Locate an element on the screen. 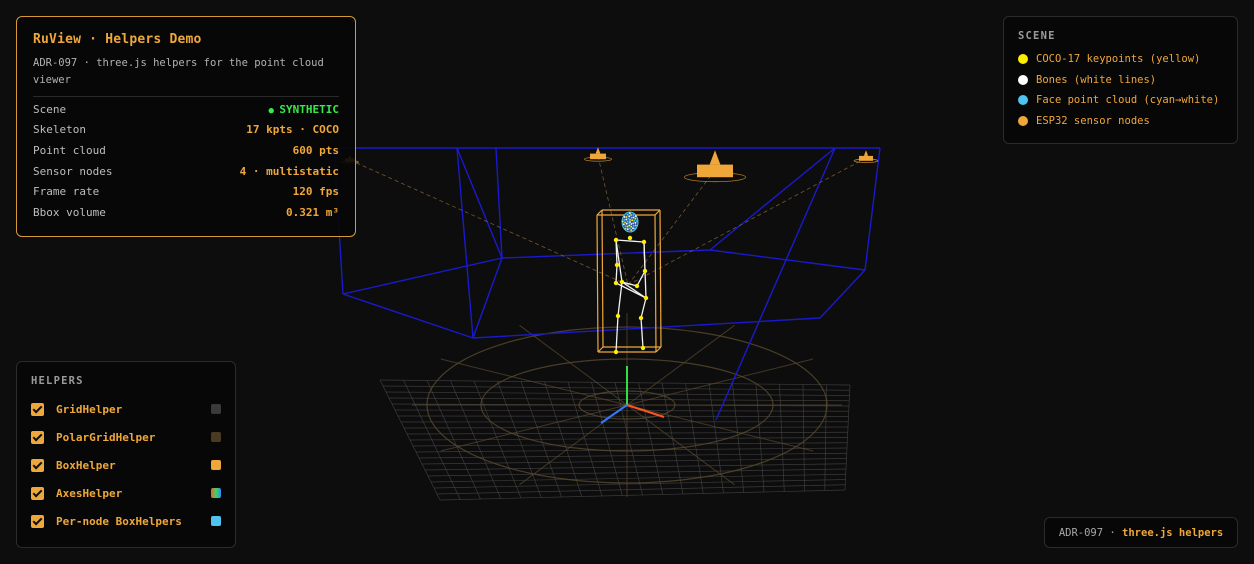  sensor-node-antenna-icon is located at coordinates (715, 157).